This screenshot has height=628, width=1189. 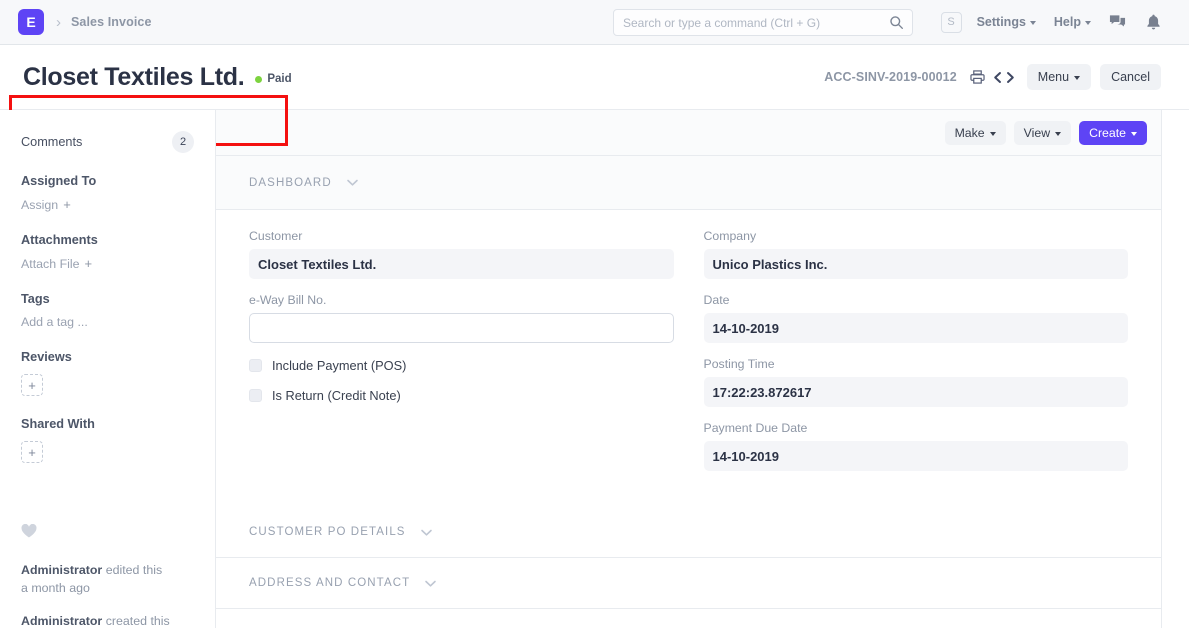 I want to click on activity-action: edited this, so click(x=132, y=570).